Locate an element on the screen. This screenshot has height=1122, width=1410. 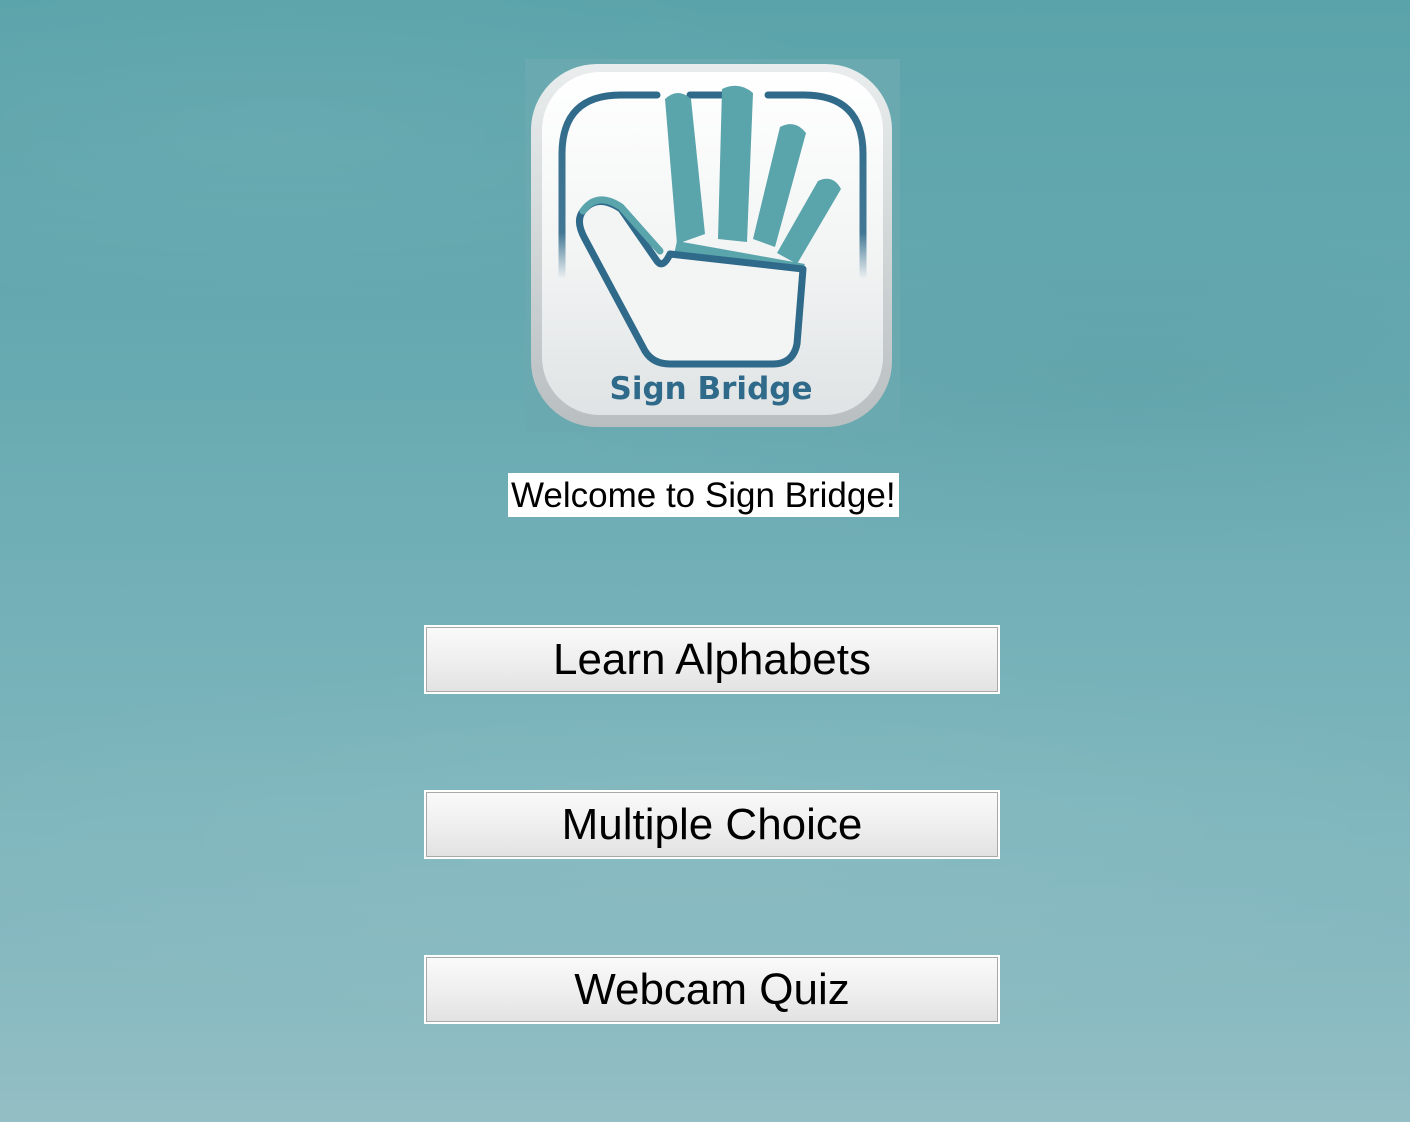
learn-alphabets-button: Learn Alphabets is located at coordinates (712, 659).